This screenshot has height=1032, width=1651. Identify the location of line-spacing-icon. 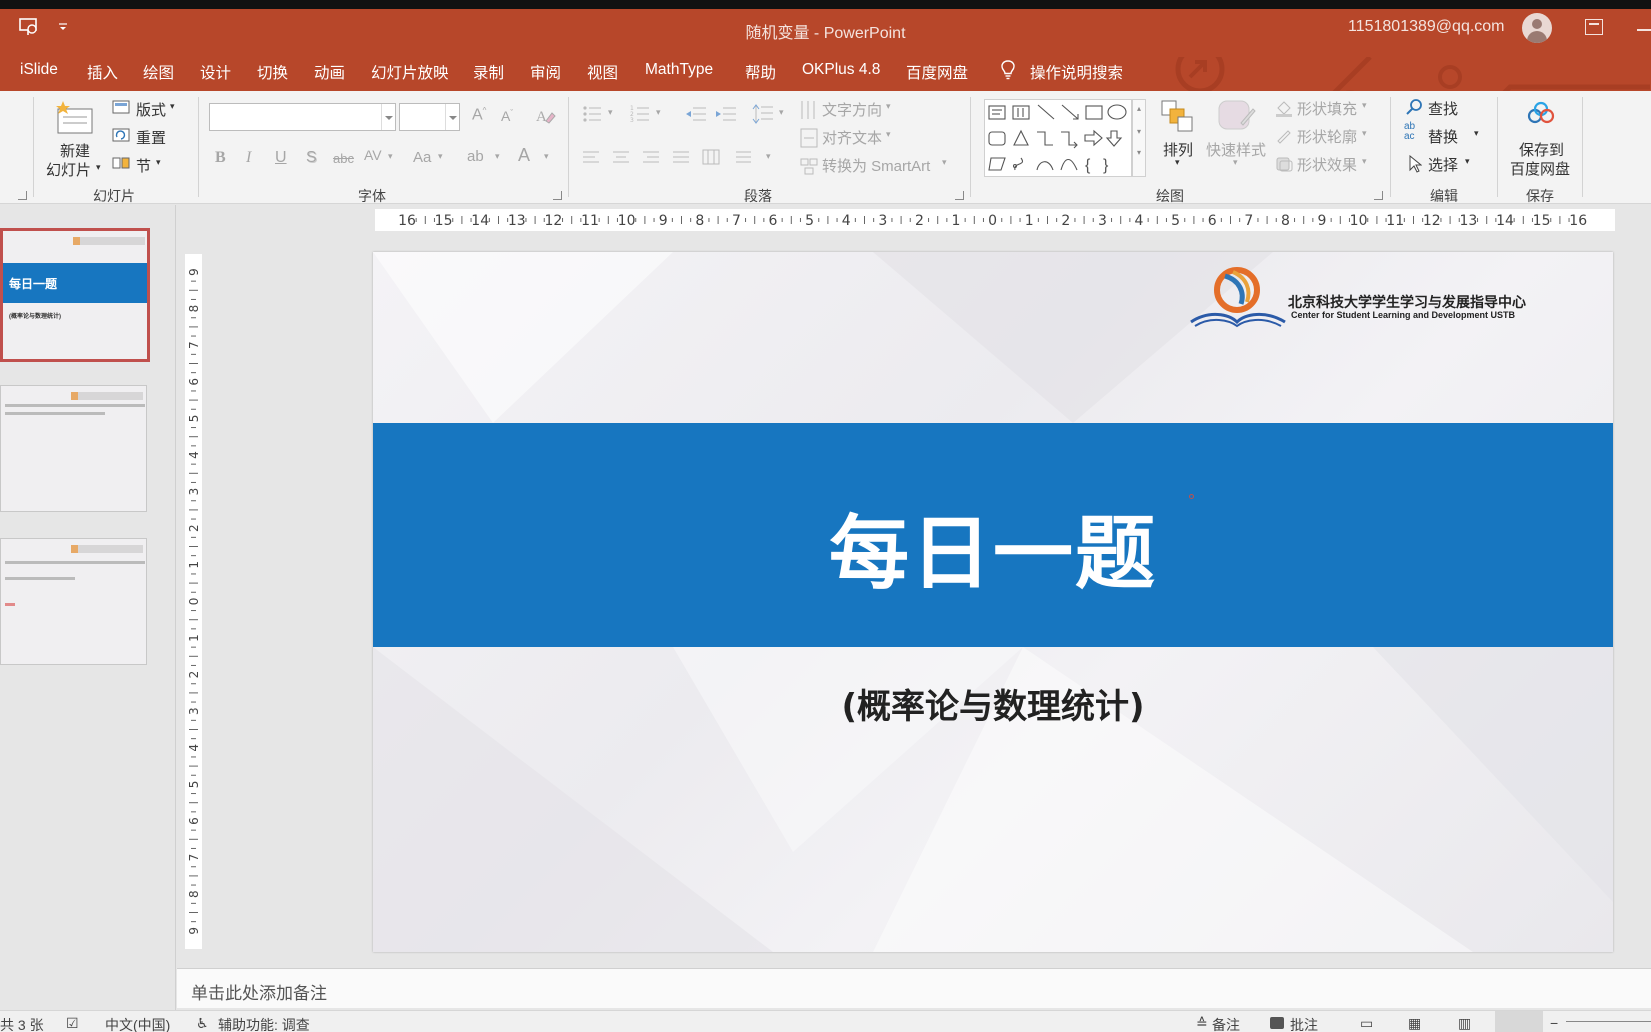
(763, 114).